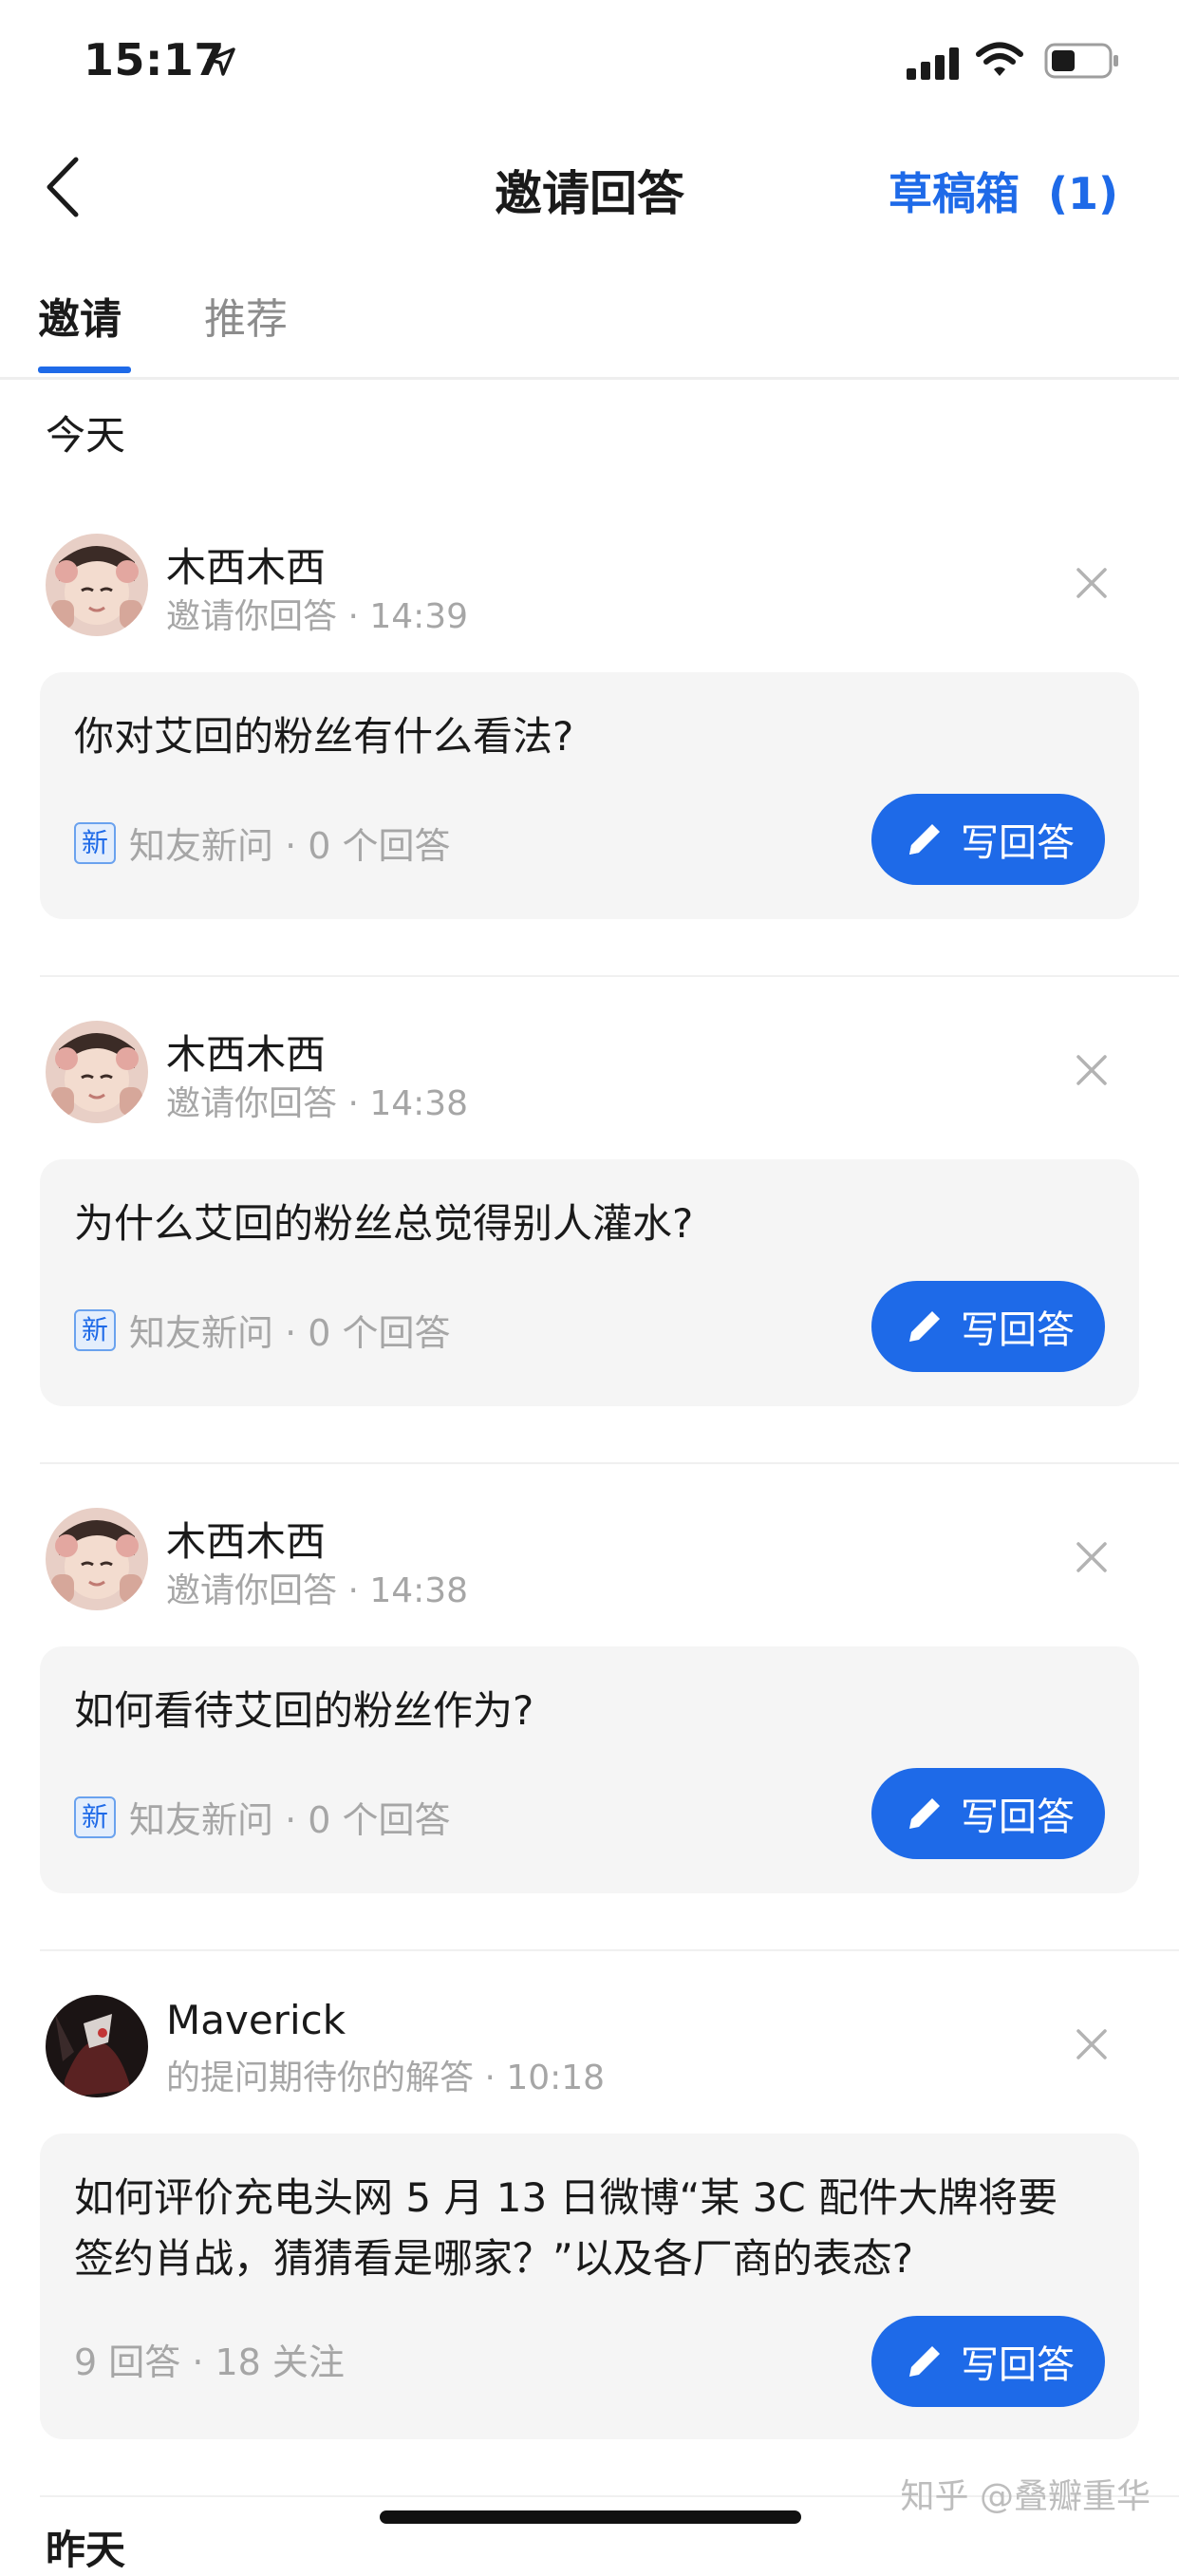 This screenshot has height=2576, width=1179. What do you see at coordinates (386, 2078) in the screenshot?
I see `invite-meta: 的提问期待你的解答 · 10:18` at bounding box center [386, 2078].